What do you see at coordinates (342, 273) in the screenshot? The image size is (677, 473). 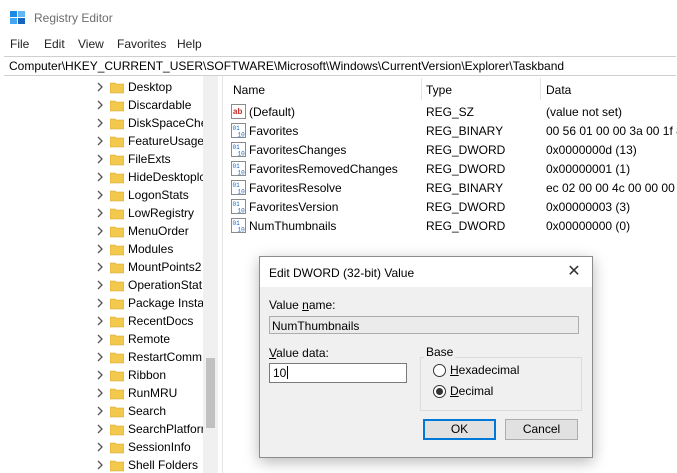 I see `dialog-title: Edit DWORD (32-bit) Value` at bounding box center [342, 273].